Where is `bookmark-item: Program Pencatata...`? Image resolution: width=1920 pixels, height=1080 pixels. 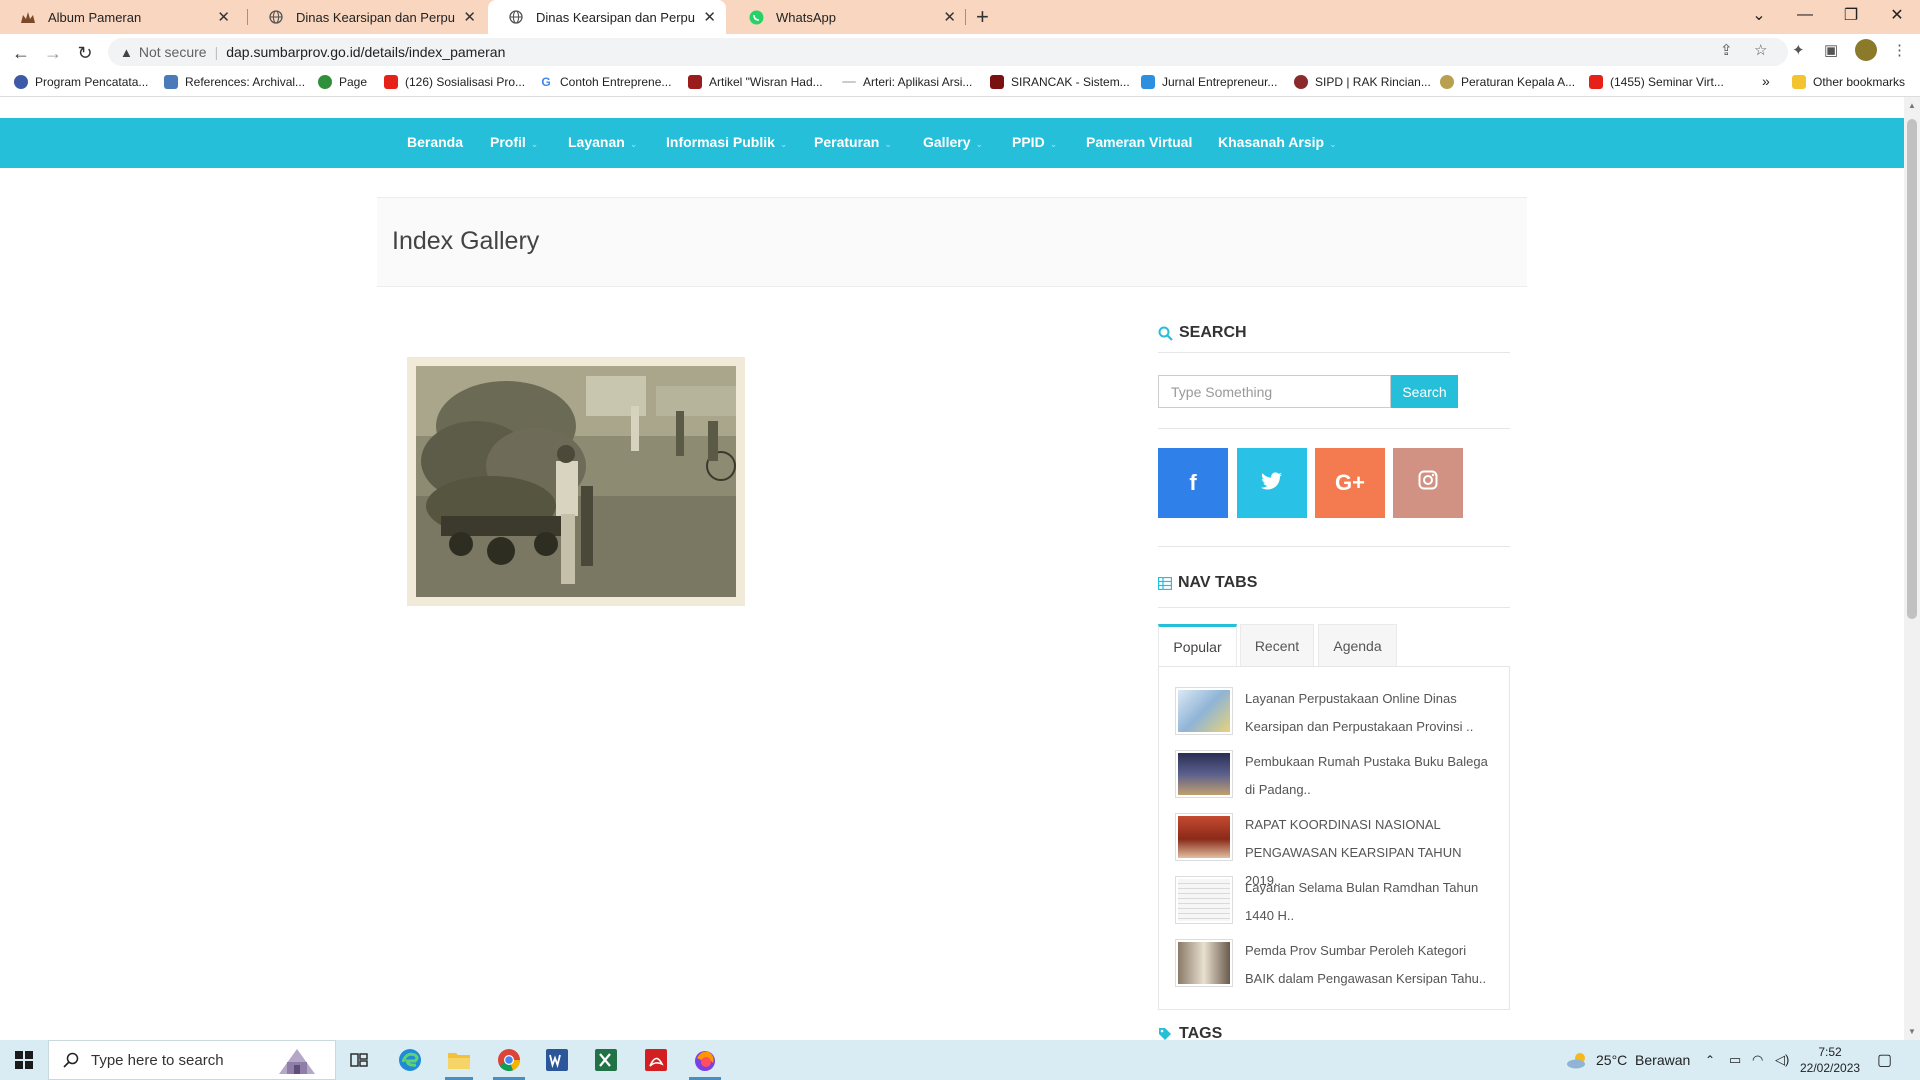
bookmark-item: Program Pencatata... is located at coordinates (81, 82).